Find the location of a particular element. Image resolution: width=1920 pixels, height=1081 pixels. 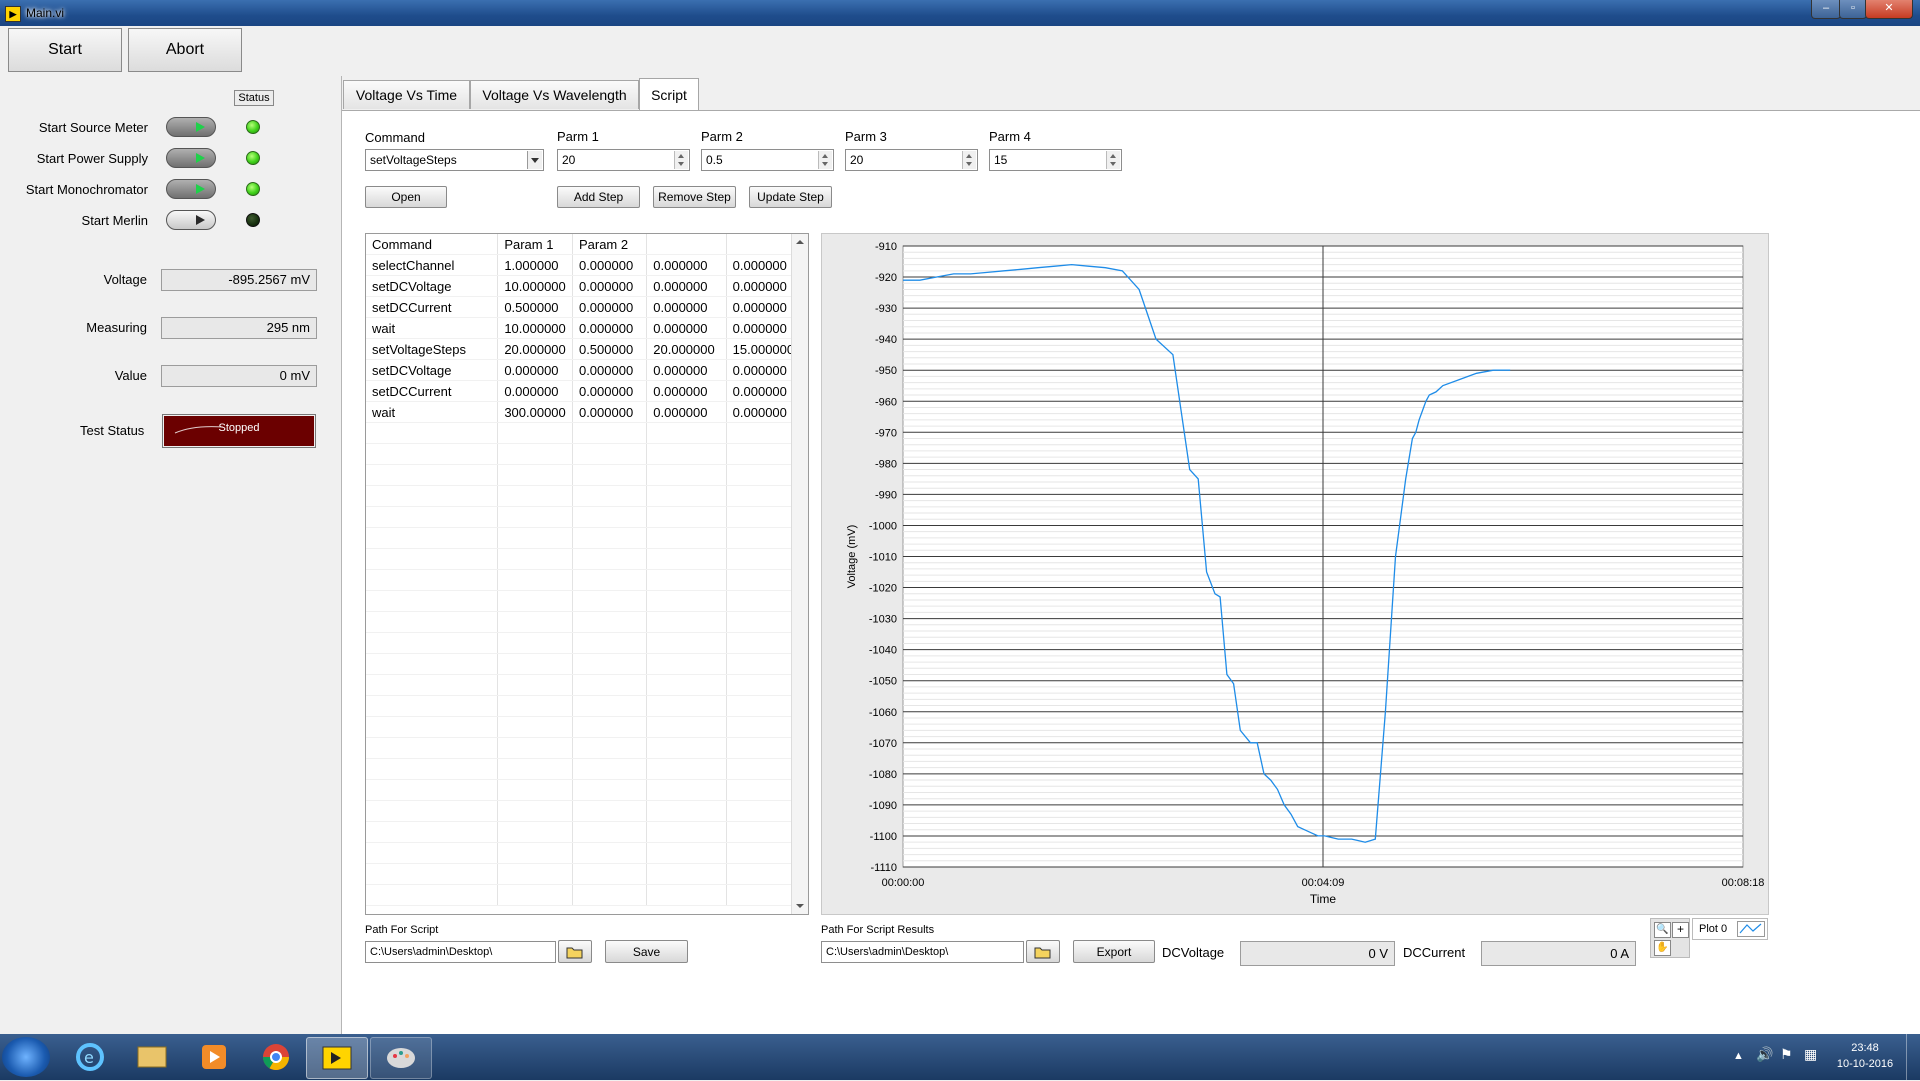

table-cell: 0.500000 is located at coordinates (610, 349).